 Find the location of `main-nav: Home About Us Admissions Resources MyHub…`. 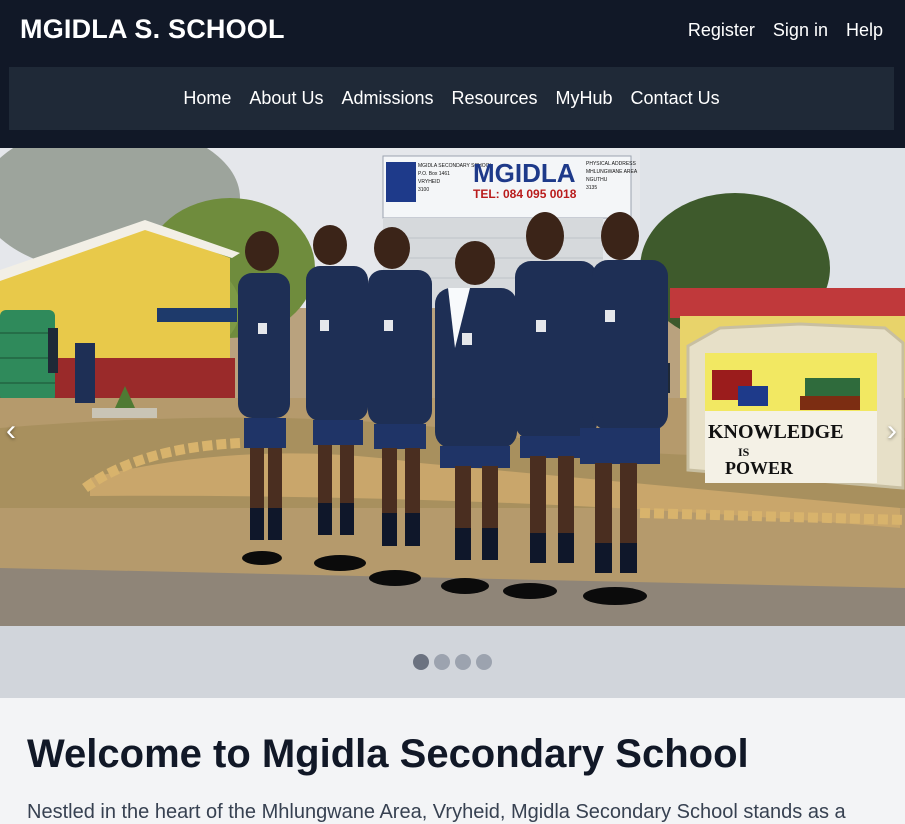

main-nav: Home About Us Admissions Resources MyHub… is located at coordinates (451, 98).